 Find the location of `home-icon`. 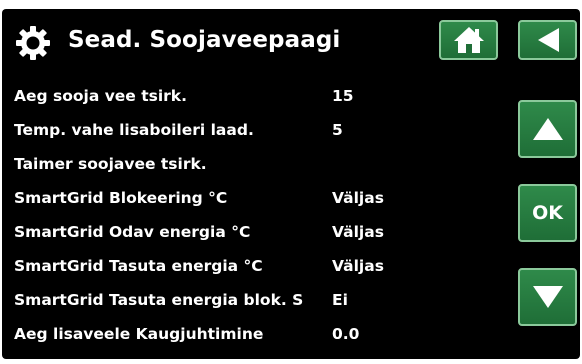

home-icon is located at coordinates (468, 40).